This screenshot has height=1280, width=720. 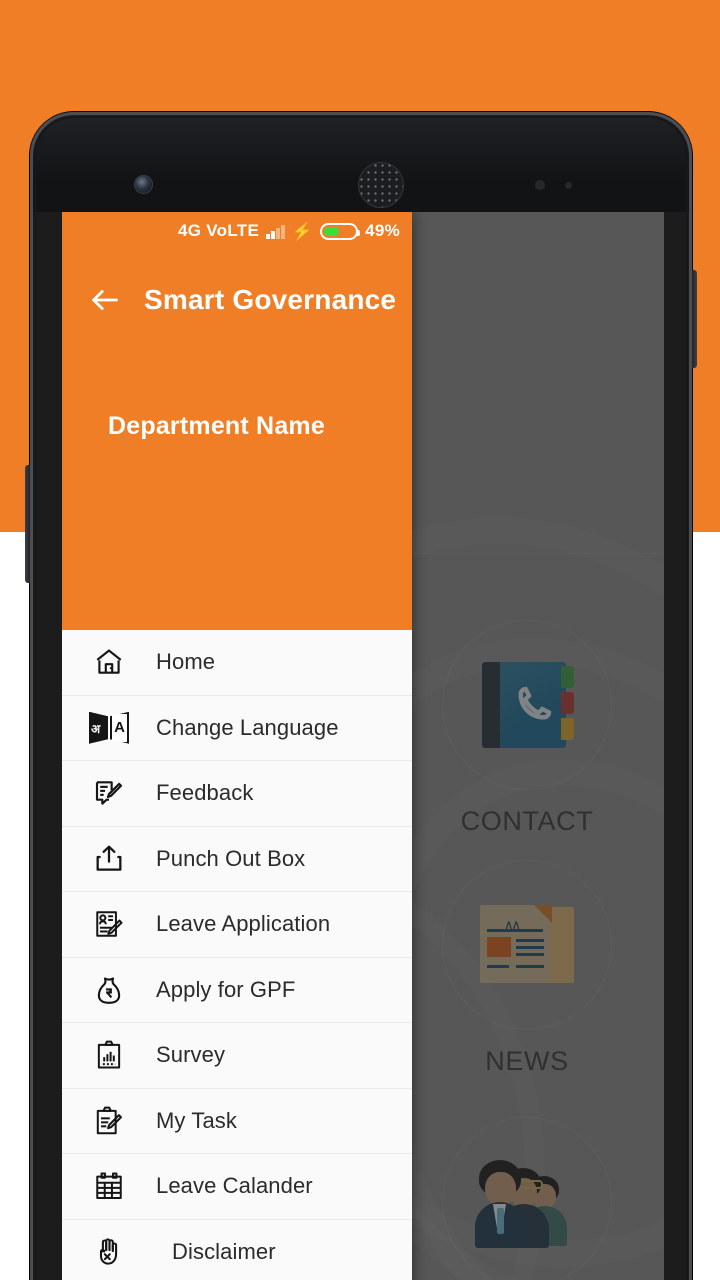 I want to click on sidebar-item-survey: Survey, so click(x=237, y=1056).